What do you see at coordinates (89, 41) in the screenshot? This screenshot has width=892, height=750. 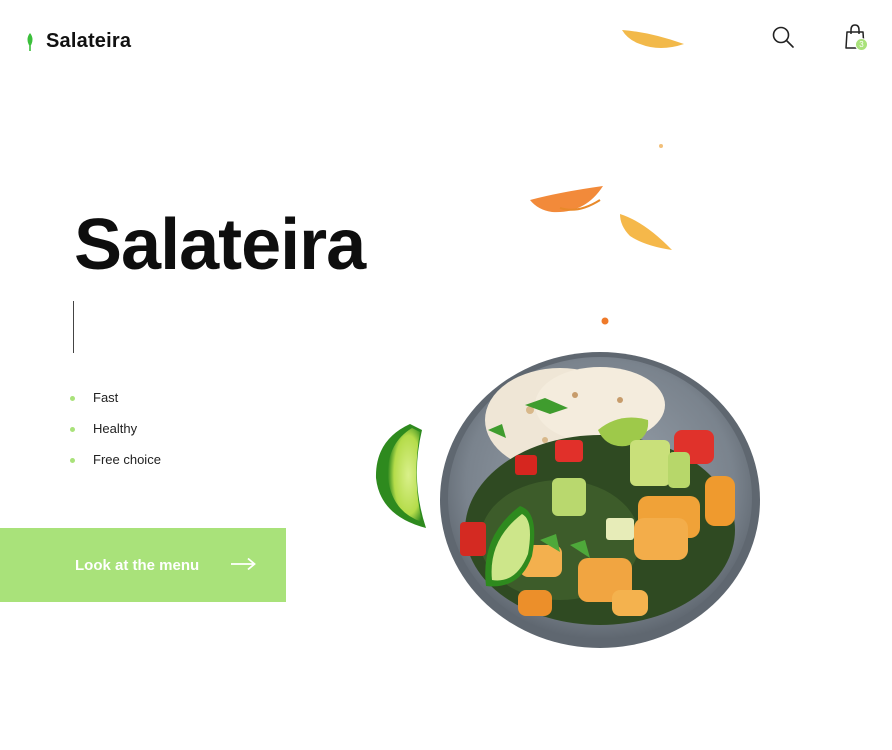 I see `brand-name: Salateira` at bounding box center [89, 41].